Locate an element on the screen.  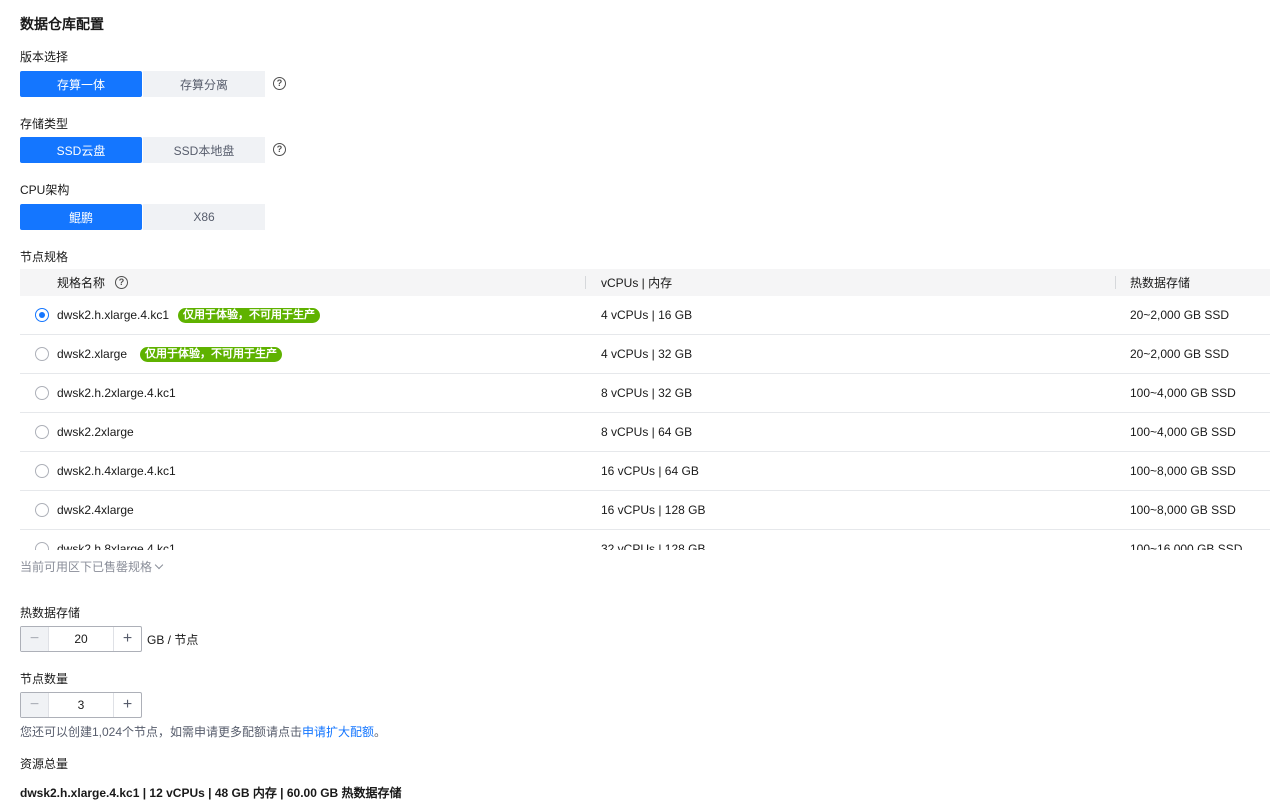
hot-storage-label: 热数据存储 is located at coordinates (50, 613).